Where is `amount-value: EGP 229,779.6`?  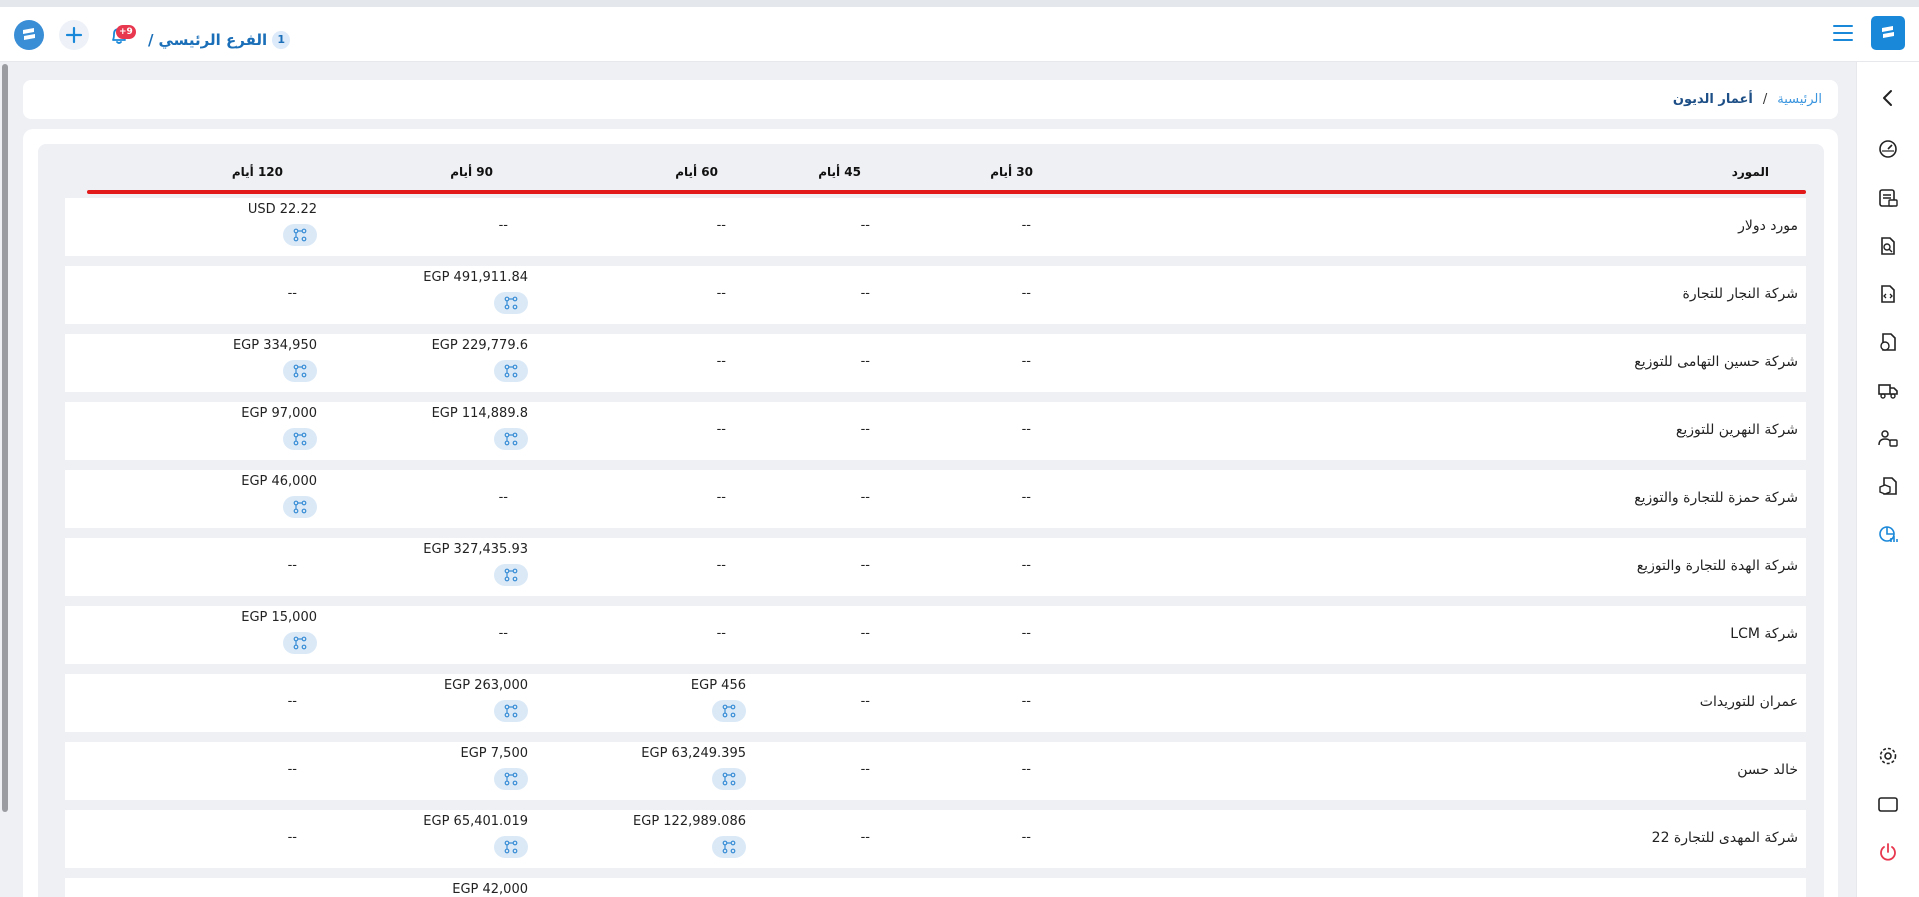
amount-value: EGP 229,779.6 is located at coordinates (479, 345).